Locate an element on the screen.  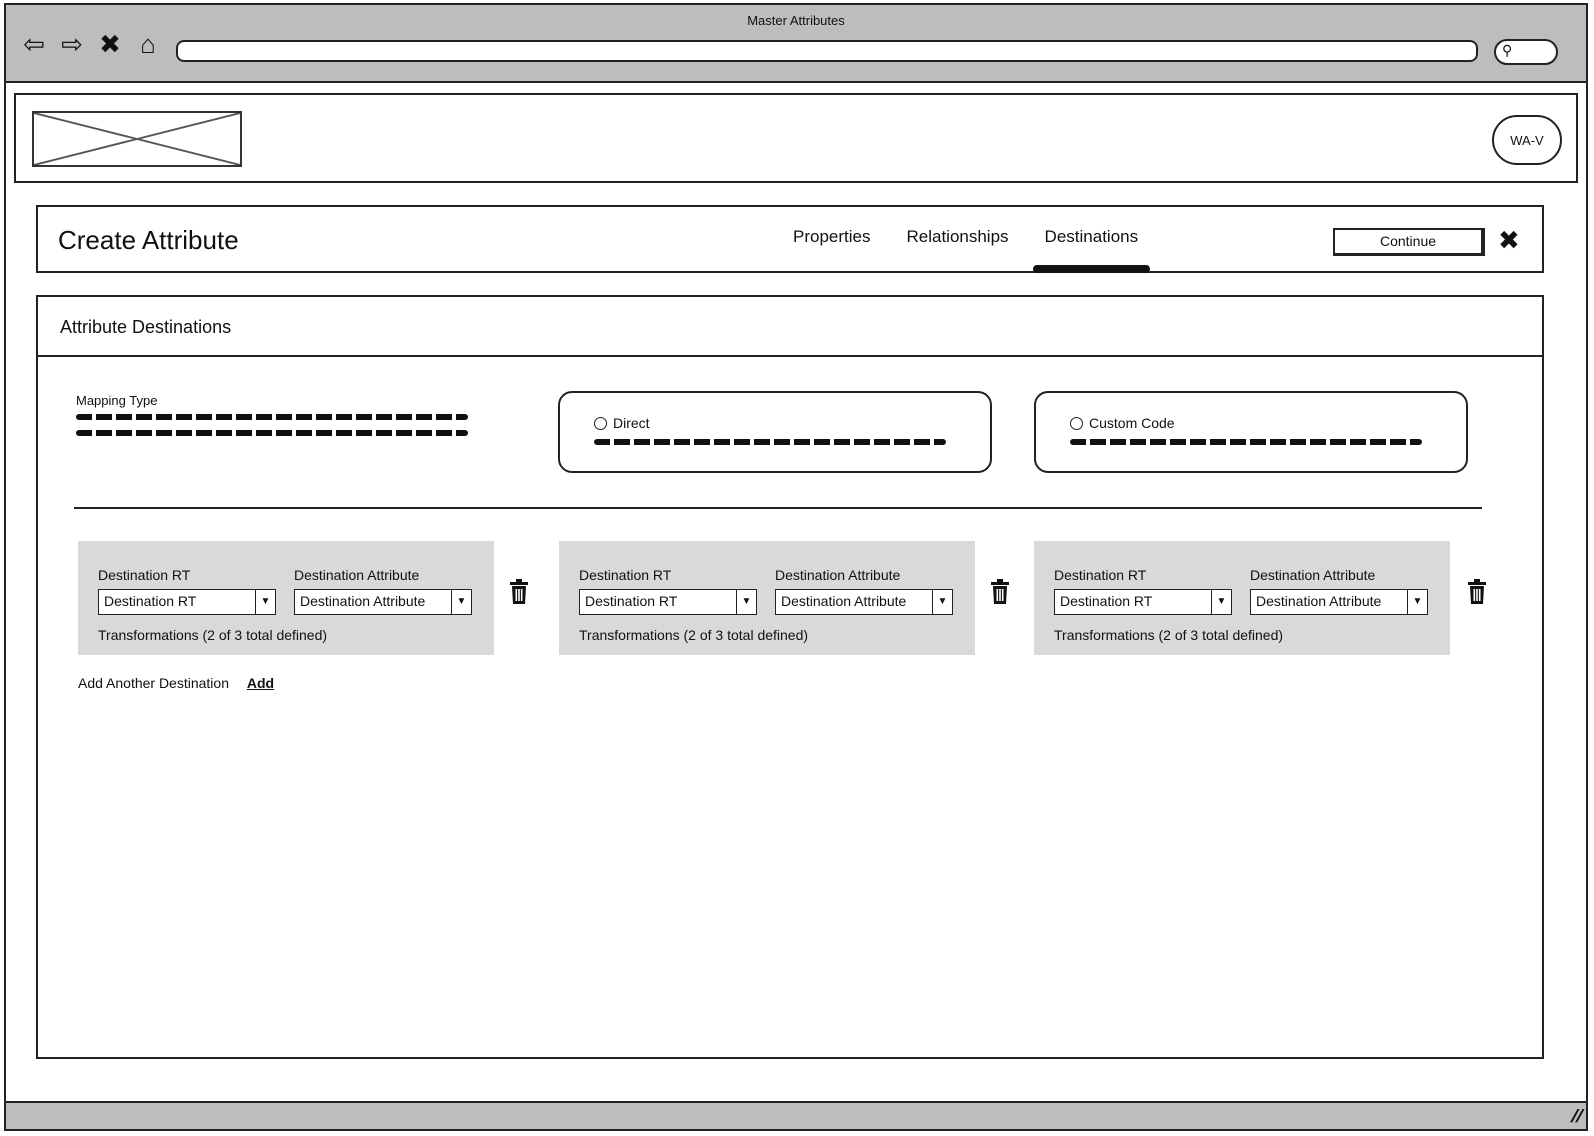
browser-nav: ⇦ ⇨ ✖ ⌂ is located at coordinates (91, 44).